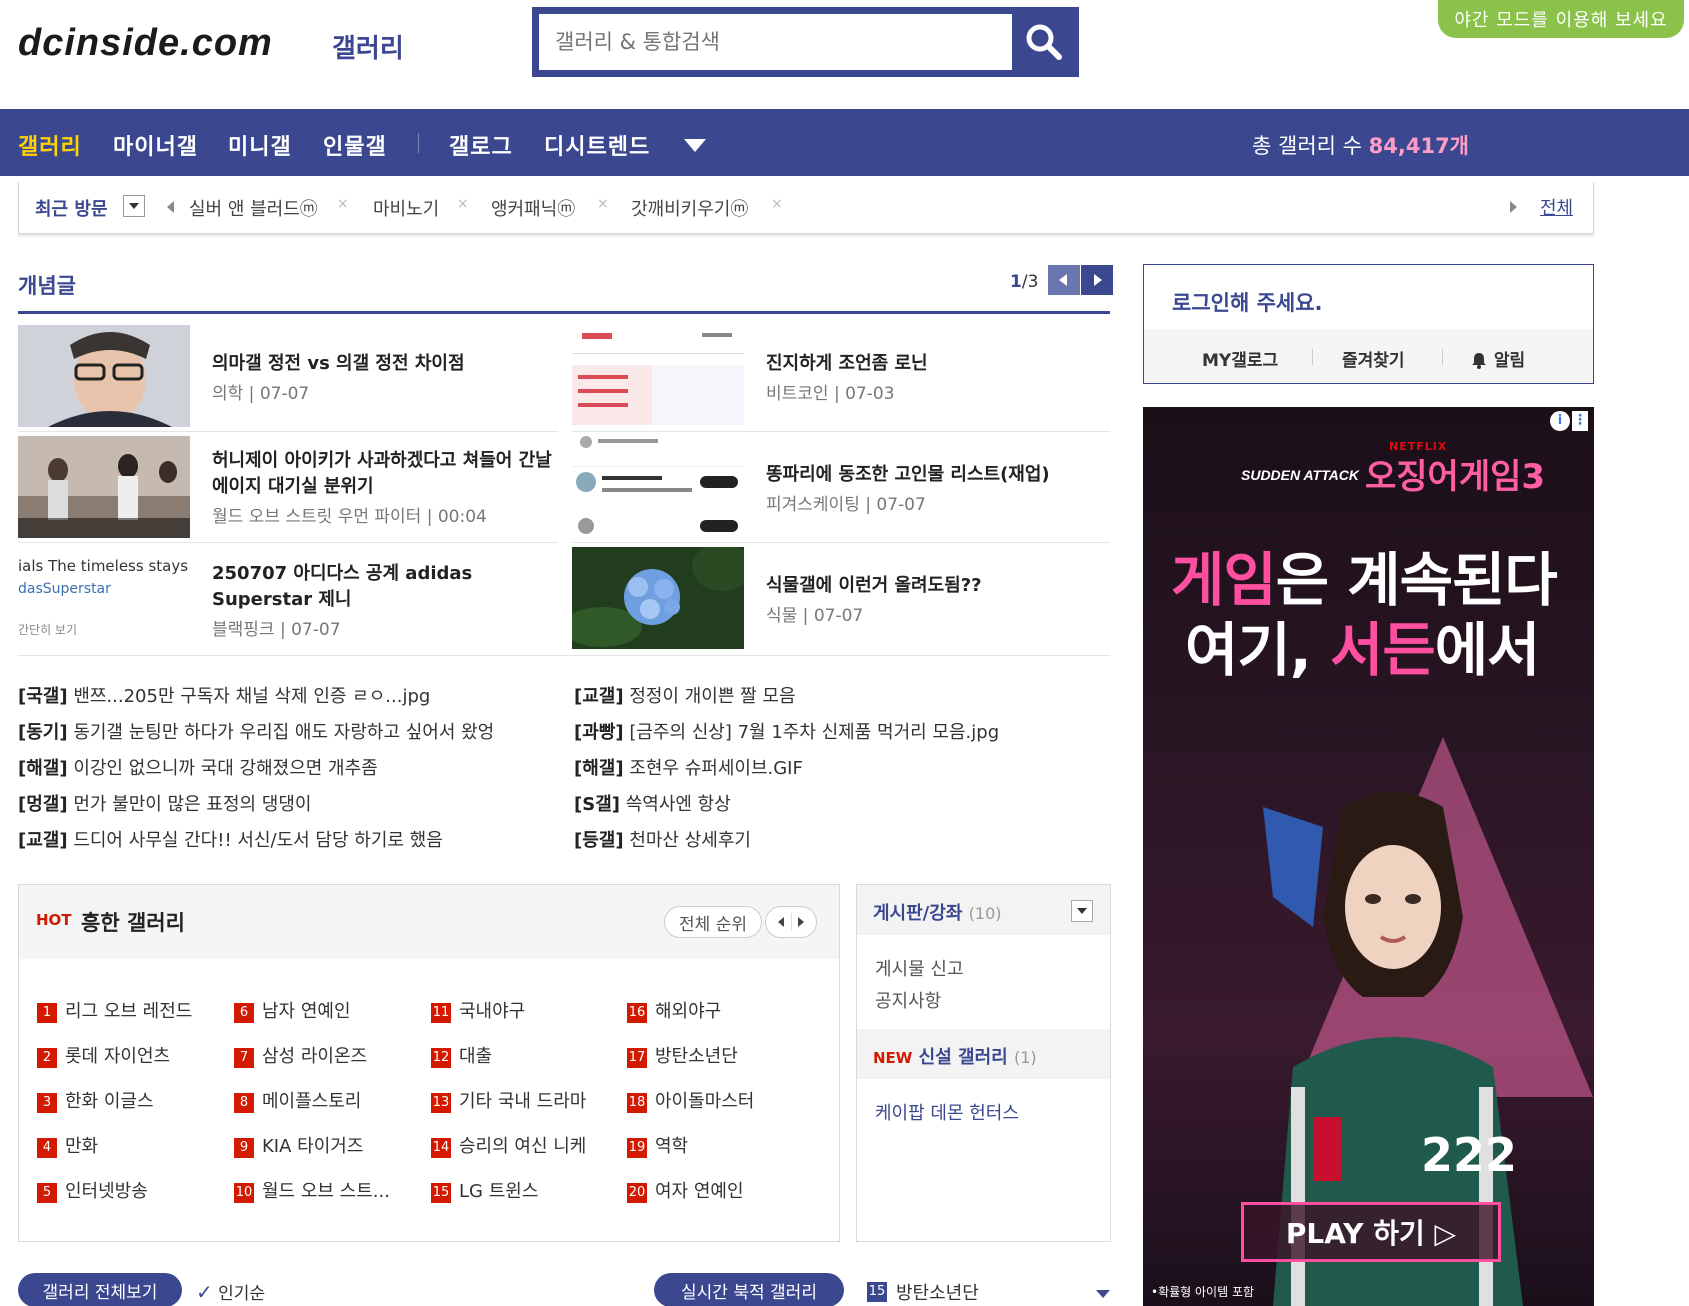  I want to click on chevron-right-icon, so click(801, 922).